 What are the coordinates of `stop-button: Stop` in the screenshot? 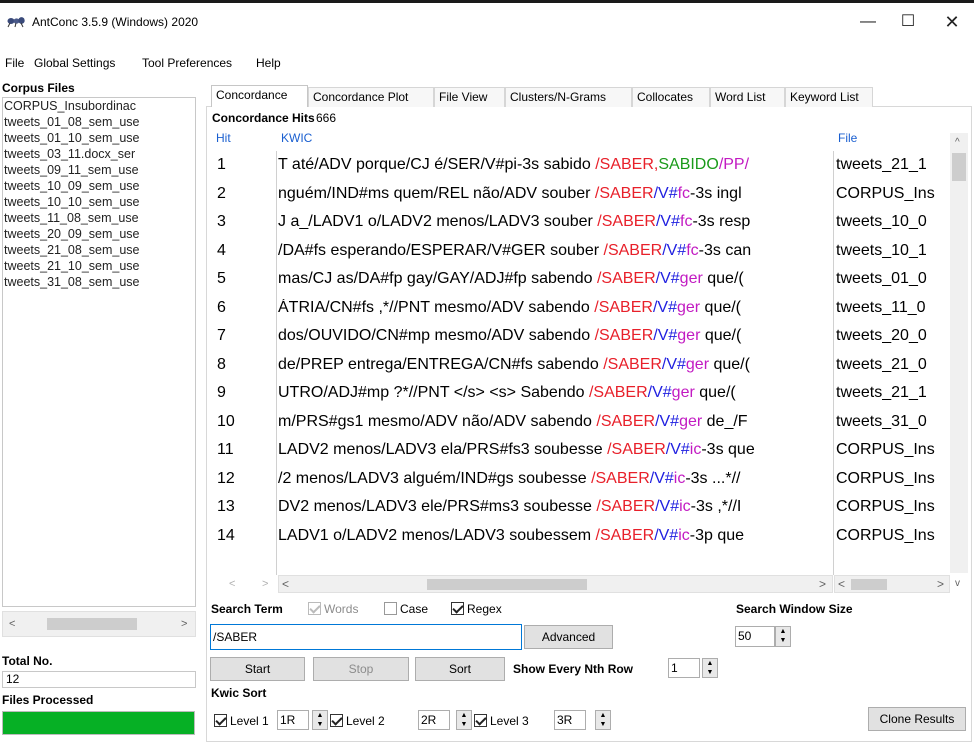 It's located at (361, 669).